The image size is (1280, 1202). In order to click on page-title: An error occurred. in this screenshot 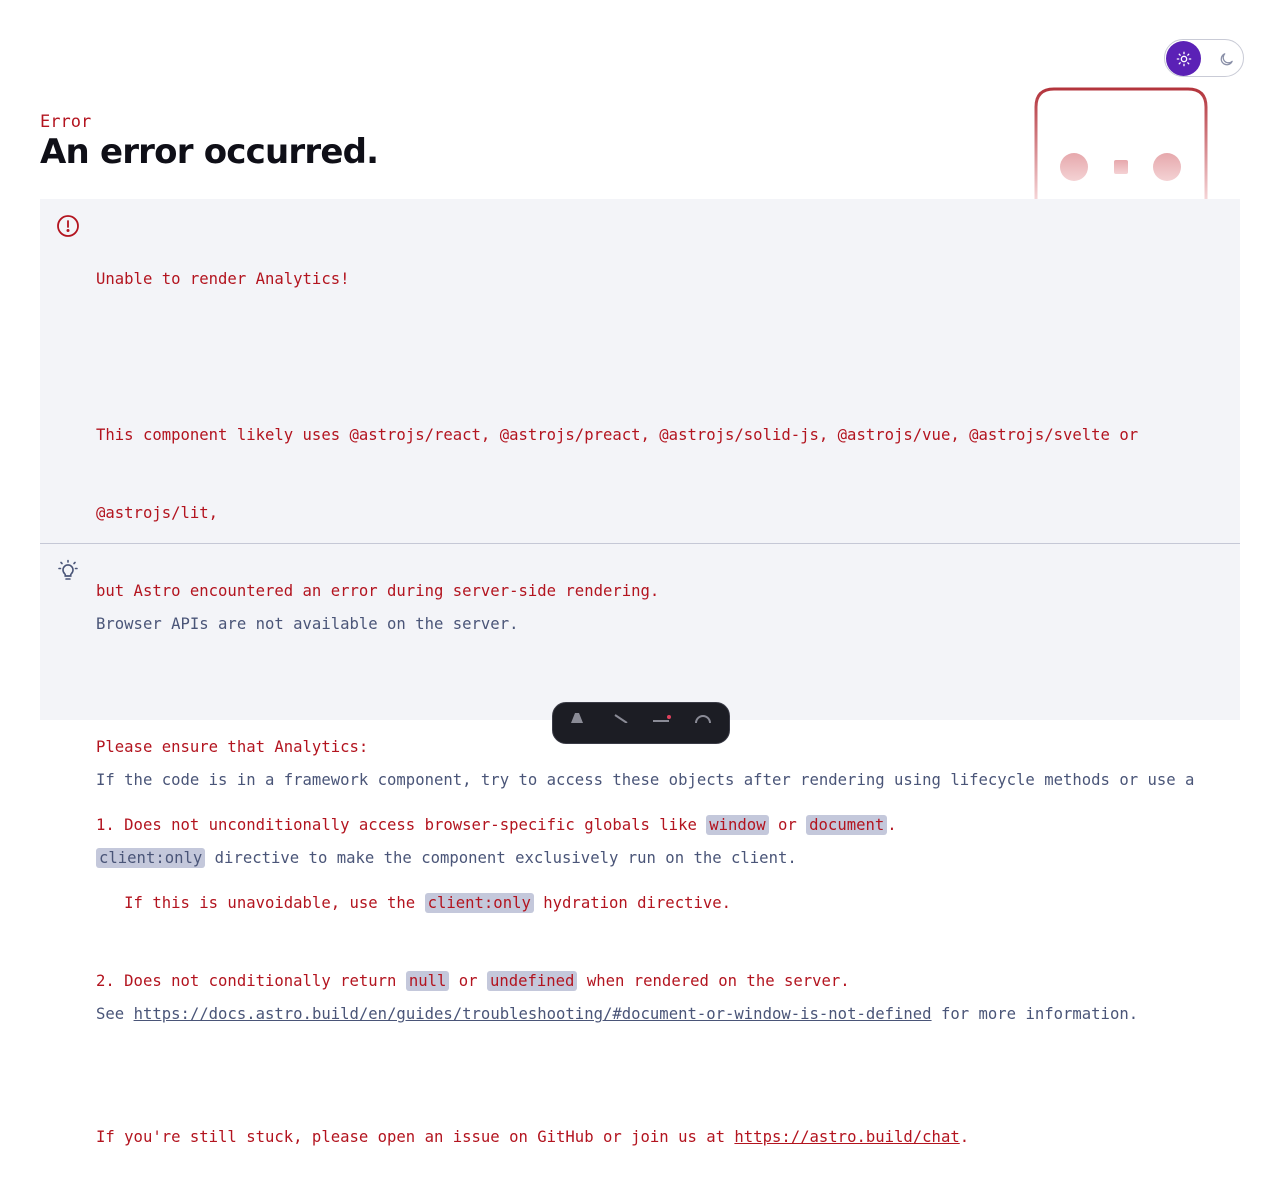, I will do `click(209, 152)`.